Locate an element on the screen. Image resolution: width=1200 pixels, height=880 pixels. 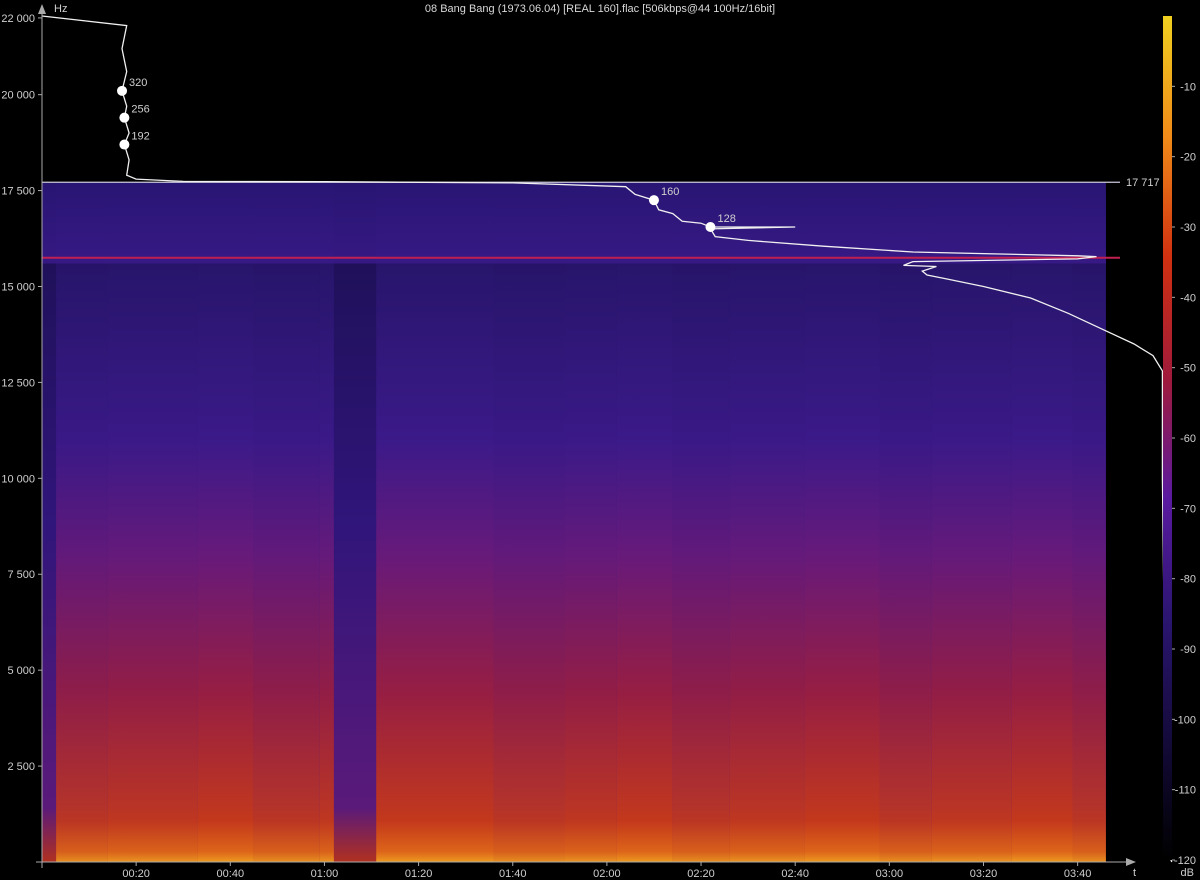
y-tick-label: 22 000 is located at coordinates (18, 19).